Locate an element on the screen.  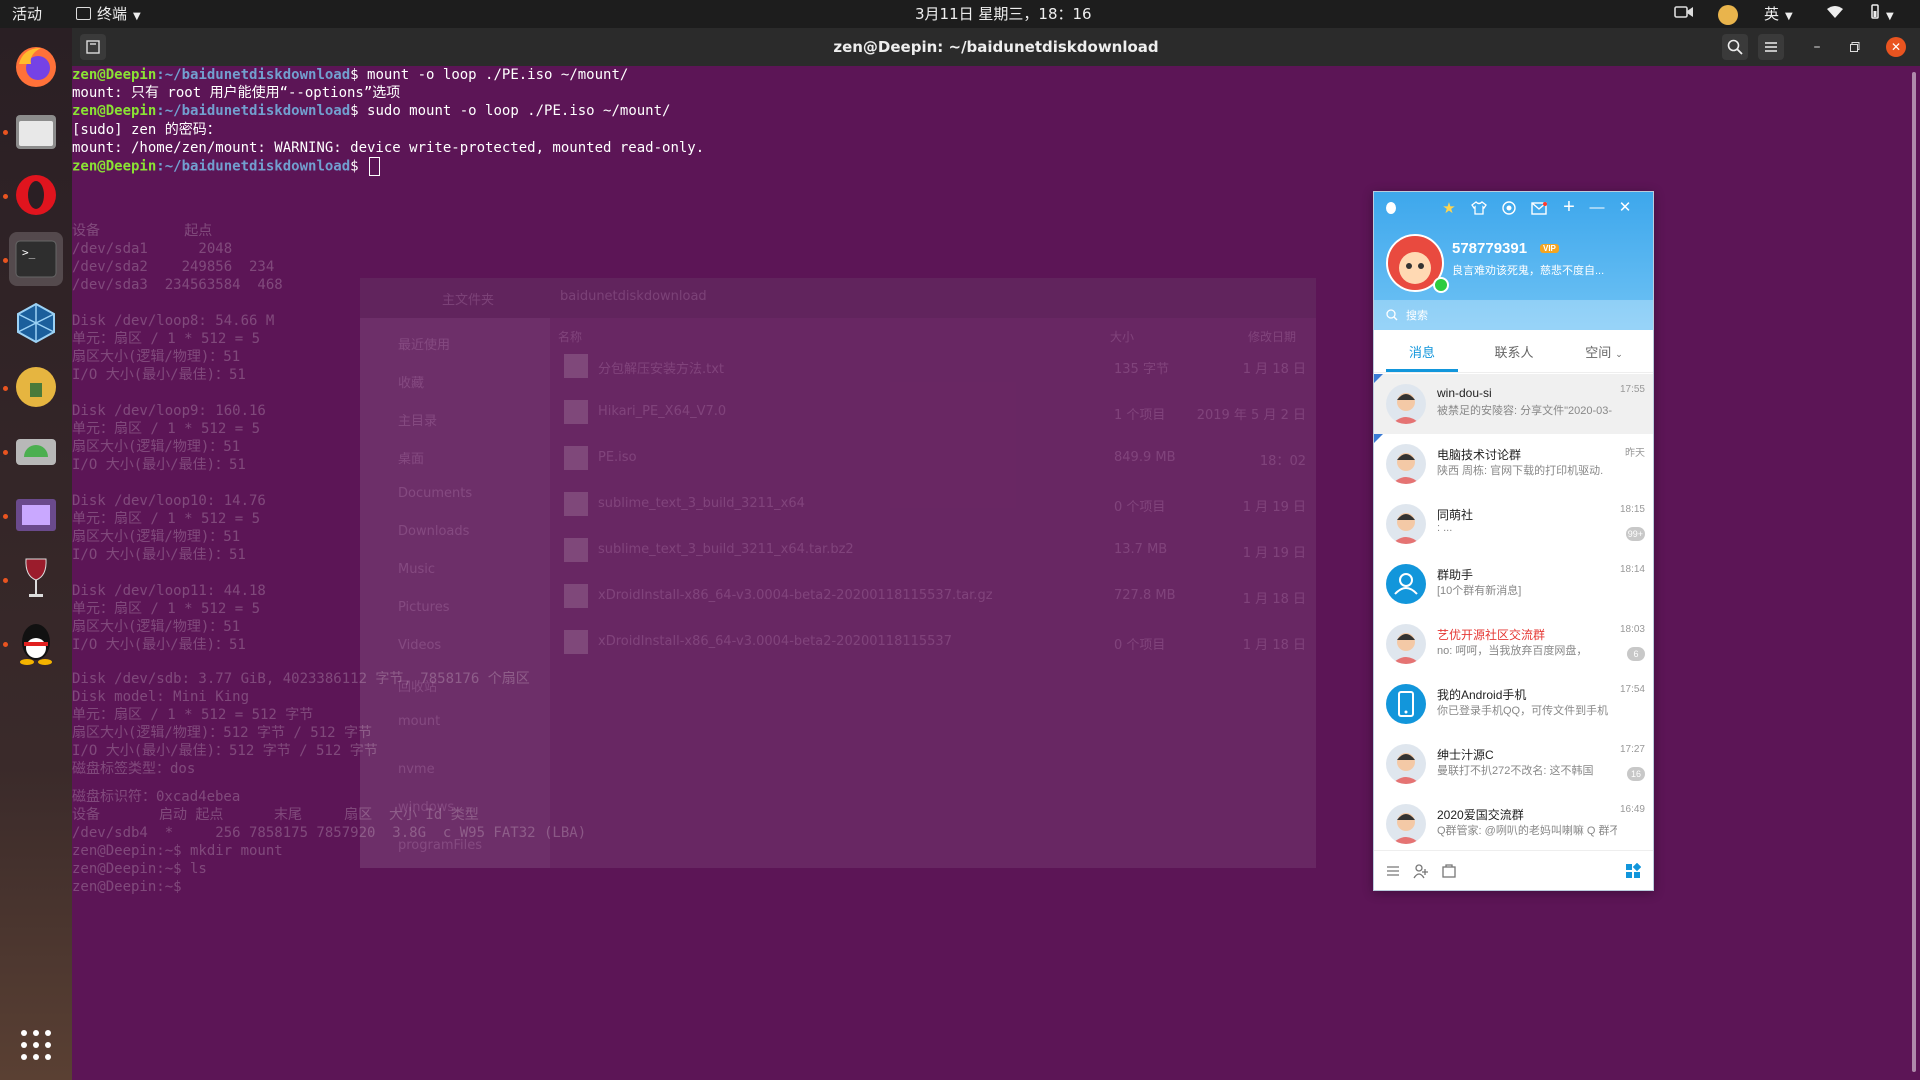
chat-list-item: win-dou-si 被禁足的安陵容: 分享文件"2020-03- 17:55 is located at coordinates (1513, 404).